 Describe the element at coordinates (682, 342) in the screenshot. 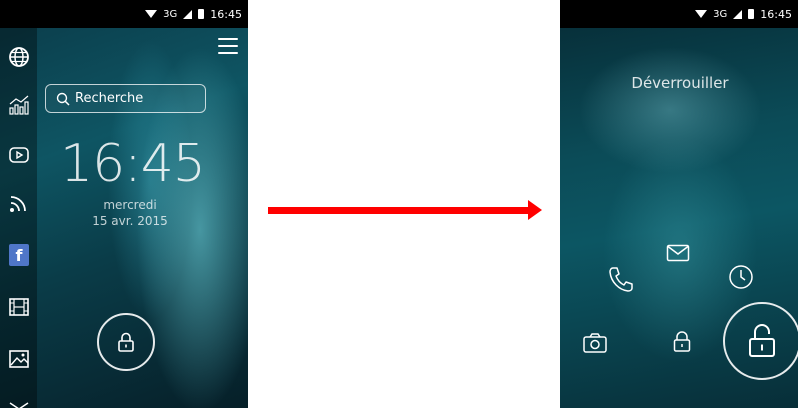

I see `small-lock-icon` at that location.